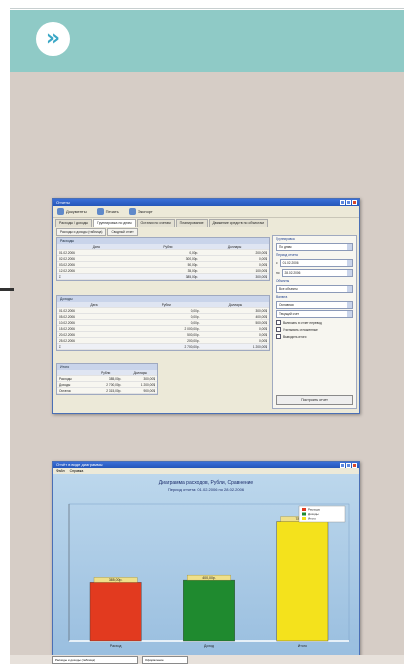 The image size is (404, 664). What do you see at coordinates (278, 273) in the screenshot?
I see `to-label: по` at bounding box center [278, 273].